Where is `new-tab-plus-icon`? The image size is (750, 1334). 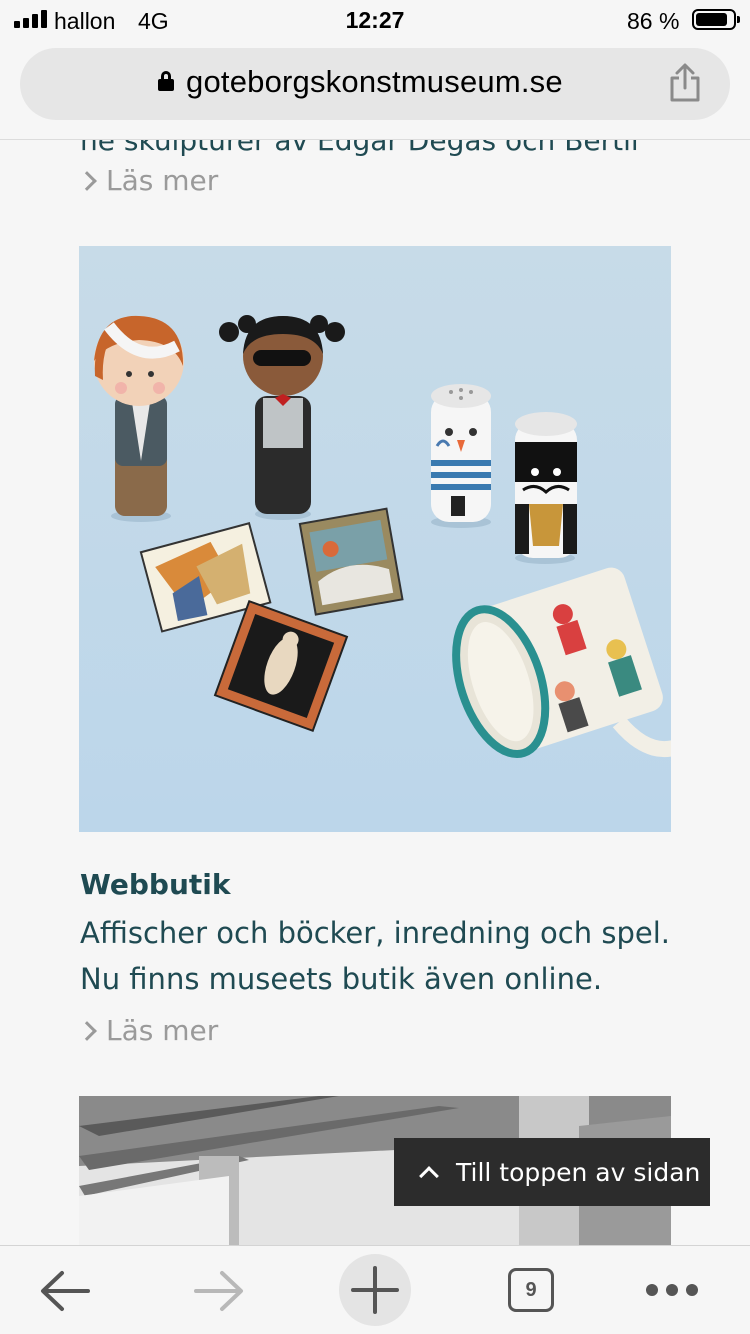 new-tab-plus-icon is located at coordinates (375, 1290).